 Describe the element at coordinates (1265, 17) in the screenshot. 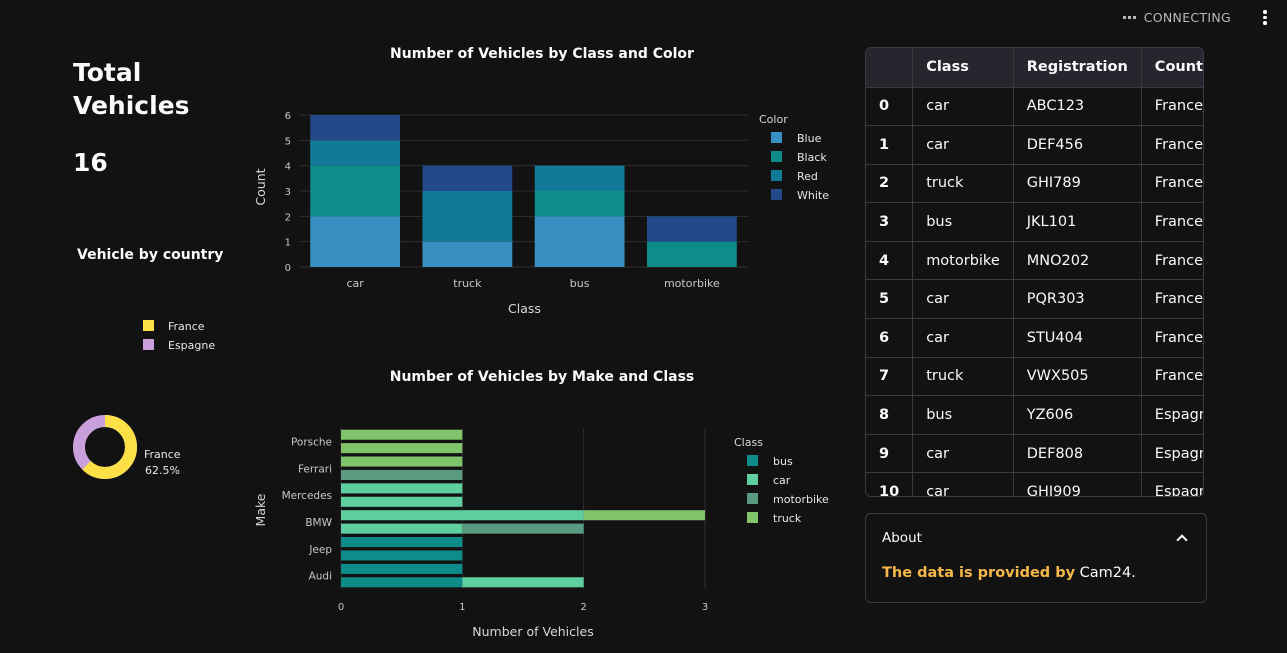

I see `kebab-menu-icon` at that location.